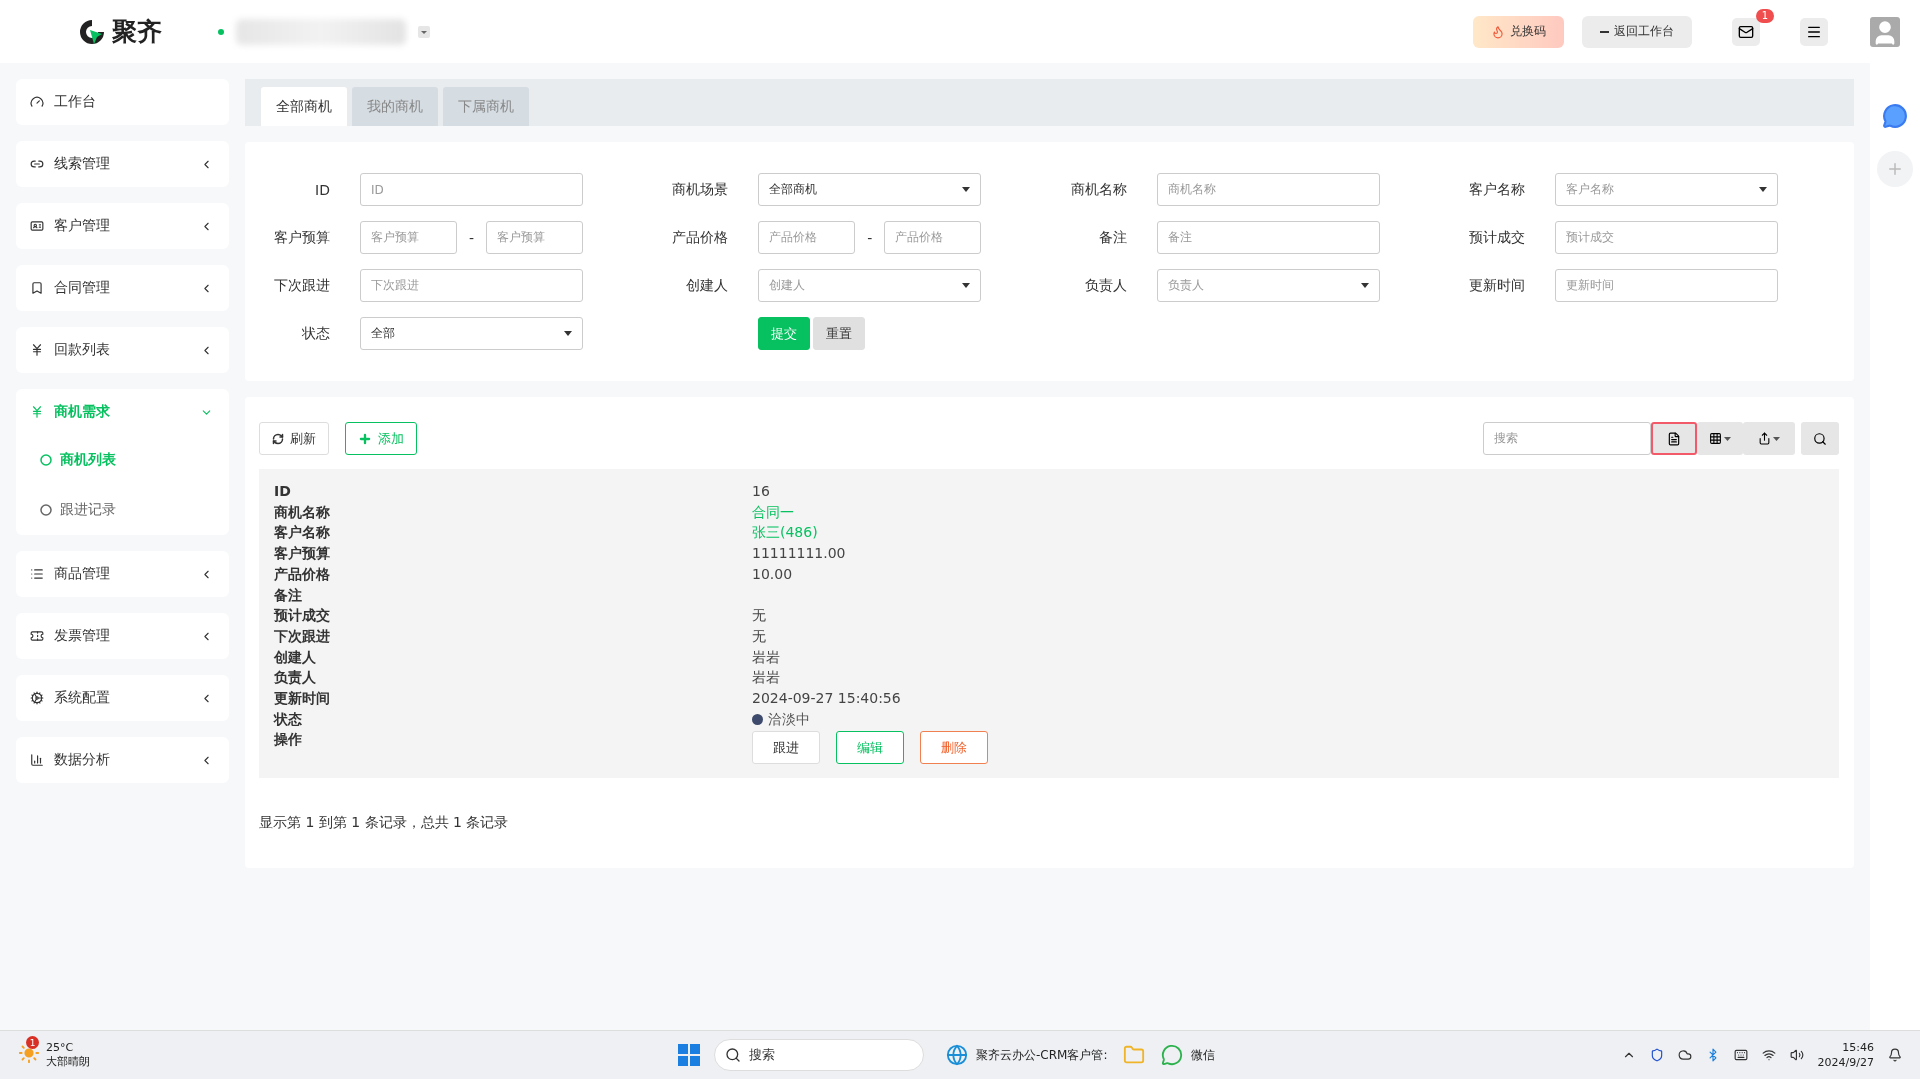  Describe the element at coordinates (1740, 1055) in the screenshot. I see `keyboard-icon` at that location.